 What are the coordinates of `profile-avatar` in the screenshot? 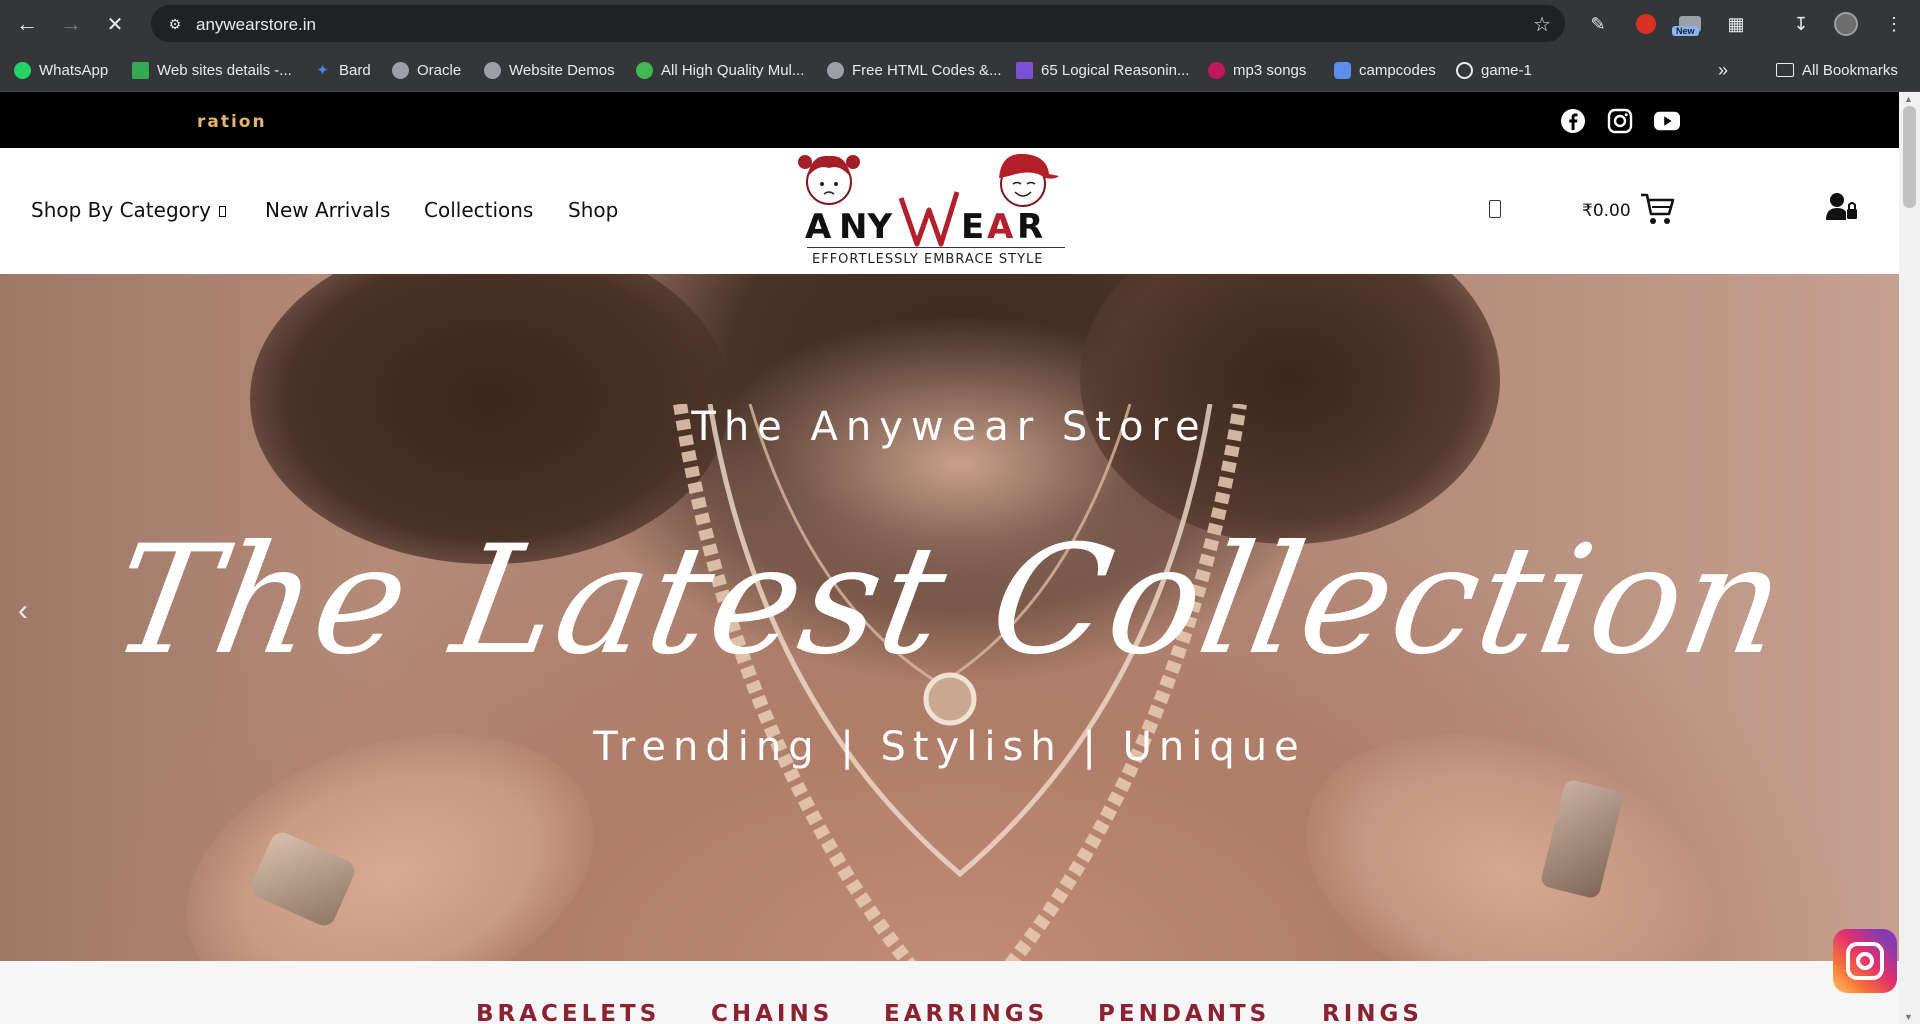 It's located at (1846, 24).